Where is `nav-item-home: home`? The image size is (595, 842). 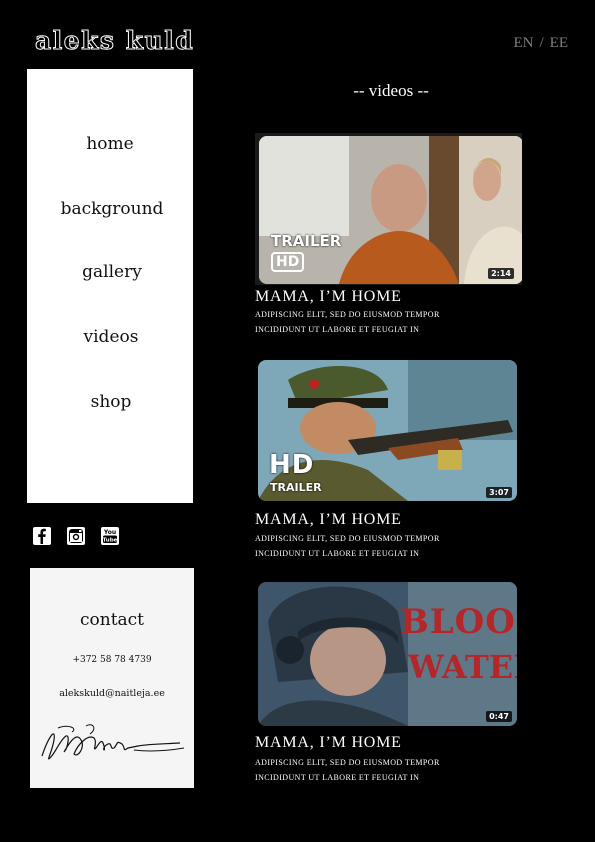 nav-item-home: home is located at coordinates (110, 144).